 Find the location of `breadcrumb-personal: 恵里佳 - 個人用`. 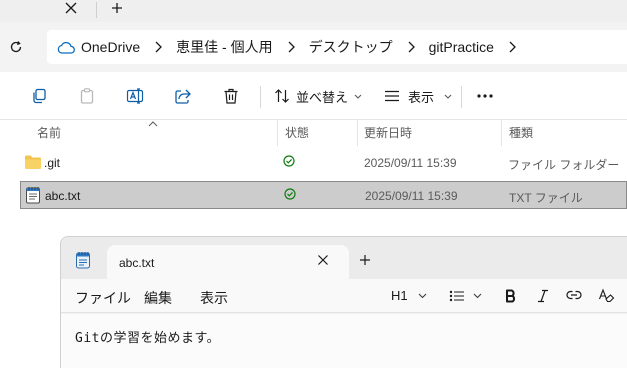

breadcrumb-personal: 恵里佳 - 個人用 is located at coordinates (224, 47).